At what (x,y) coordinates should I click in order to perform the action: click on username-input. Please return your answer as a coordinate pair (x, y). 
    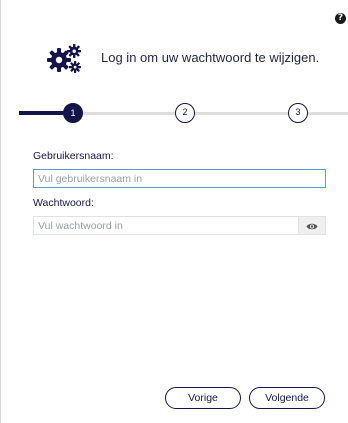
    Looking at the image, I should click on (179, 178).